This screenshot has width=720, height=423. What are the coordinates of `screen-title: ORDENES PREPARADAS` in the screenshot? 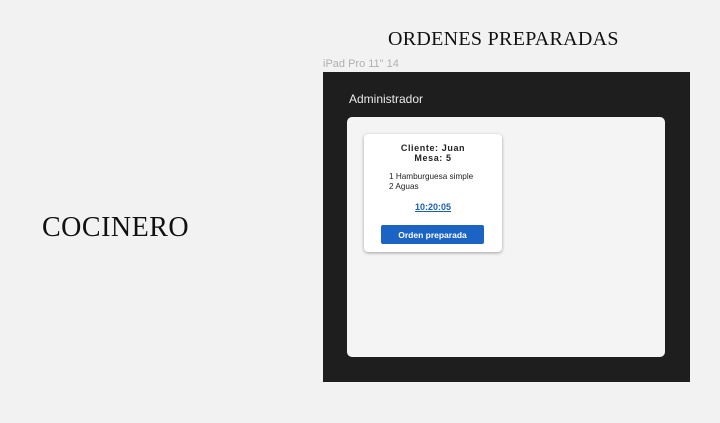 It's located at (503, 39).